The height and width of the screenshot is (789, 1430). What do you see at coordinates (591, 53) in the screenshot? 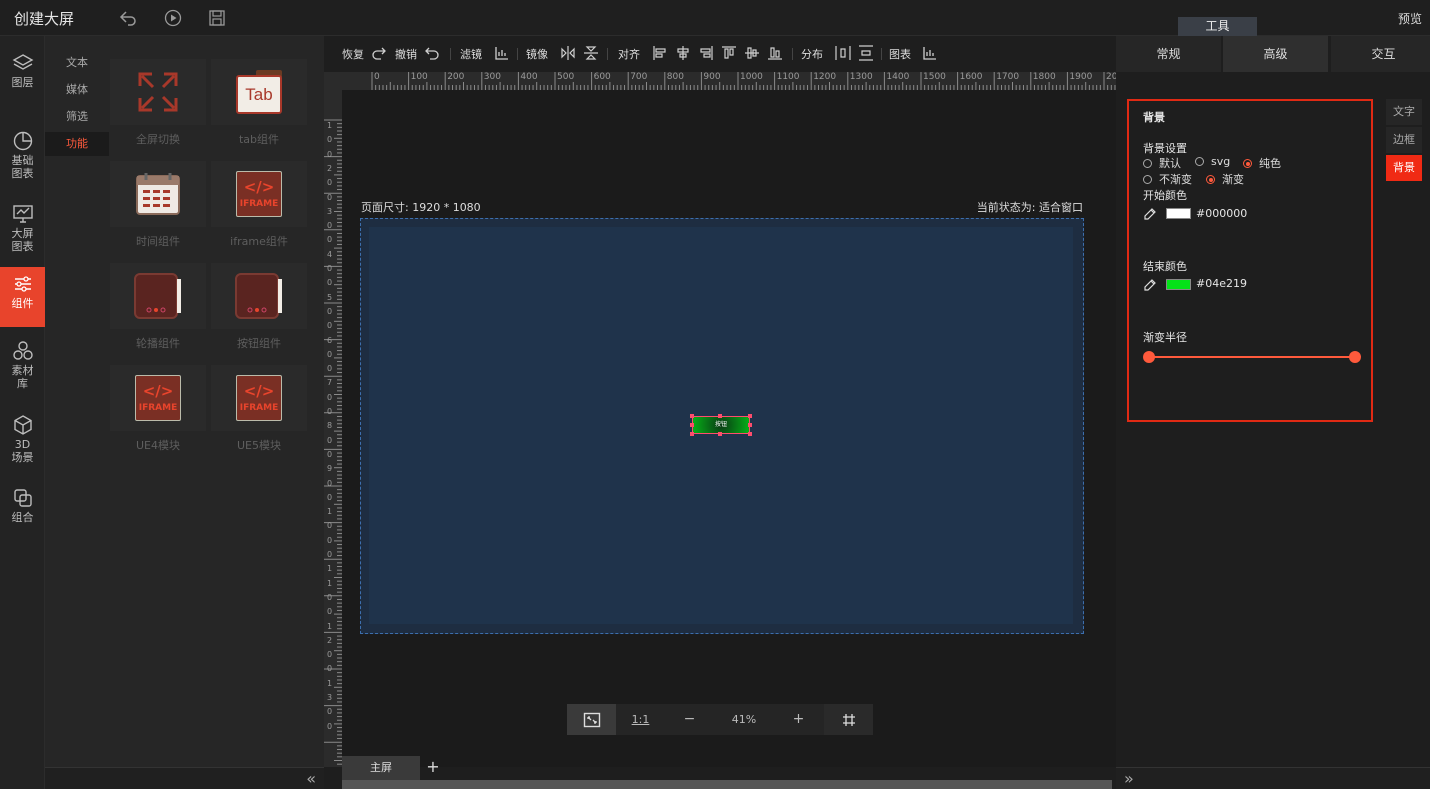
I see `flip-vertical-icon` at bounding box center [591, 53].